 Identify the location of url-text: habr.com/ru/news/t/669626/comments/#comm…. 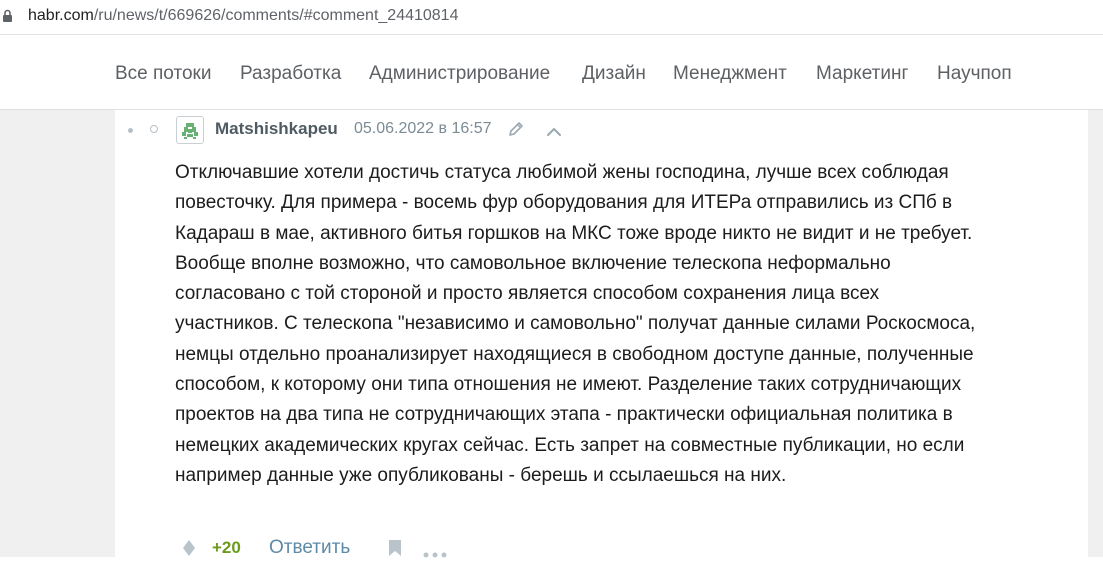
(243, 16).